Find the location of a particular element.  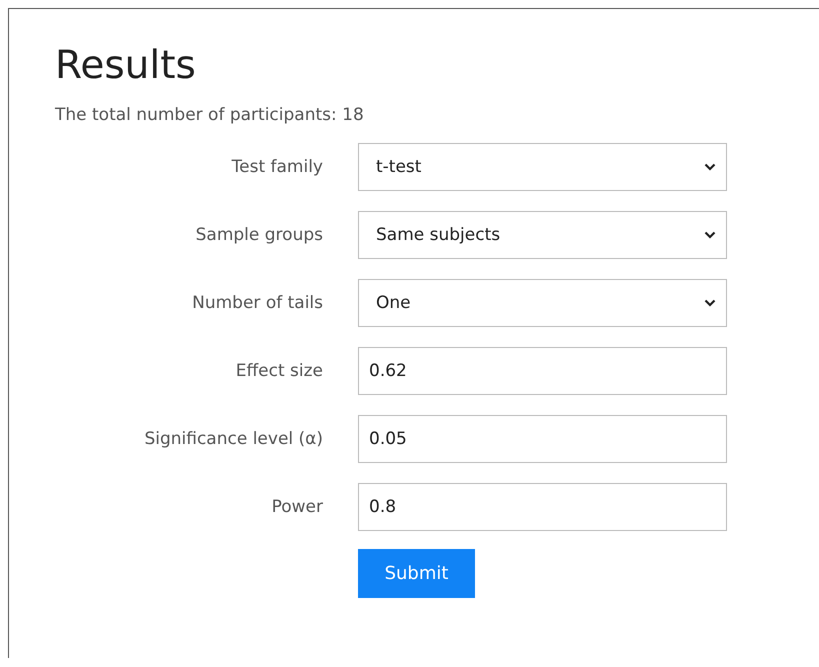

text-field: 0.05 is located at coordinates (542, 439).